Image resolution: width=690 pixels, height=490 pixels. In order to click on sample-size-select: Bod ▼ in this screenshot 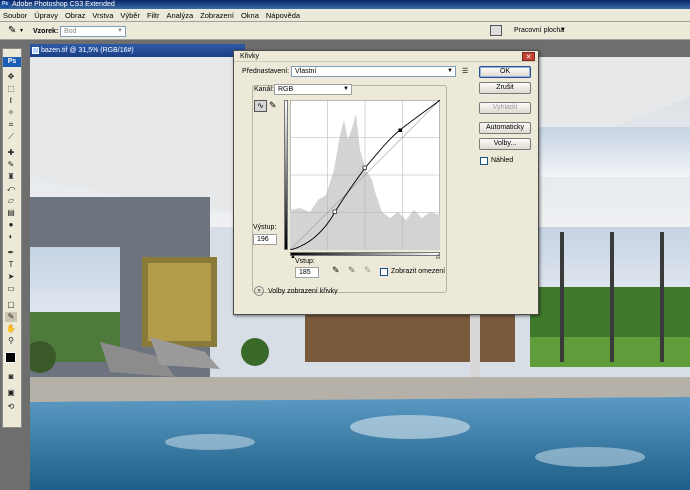, I will do `click(93, 31)`.